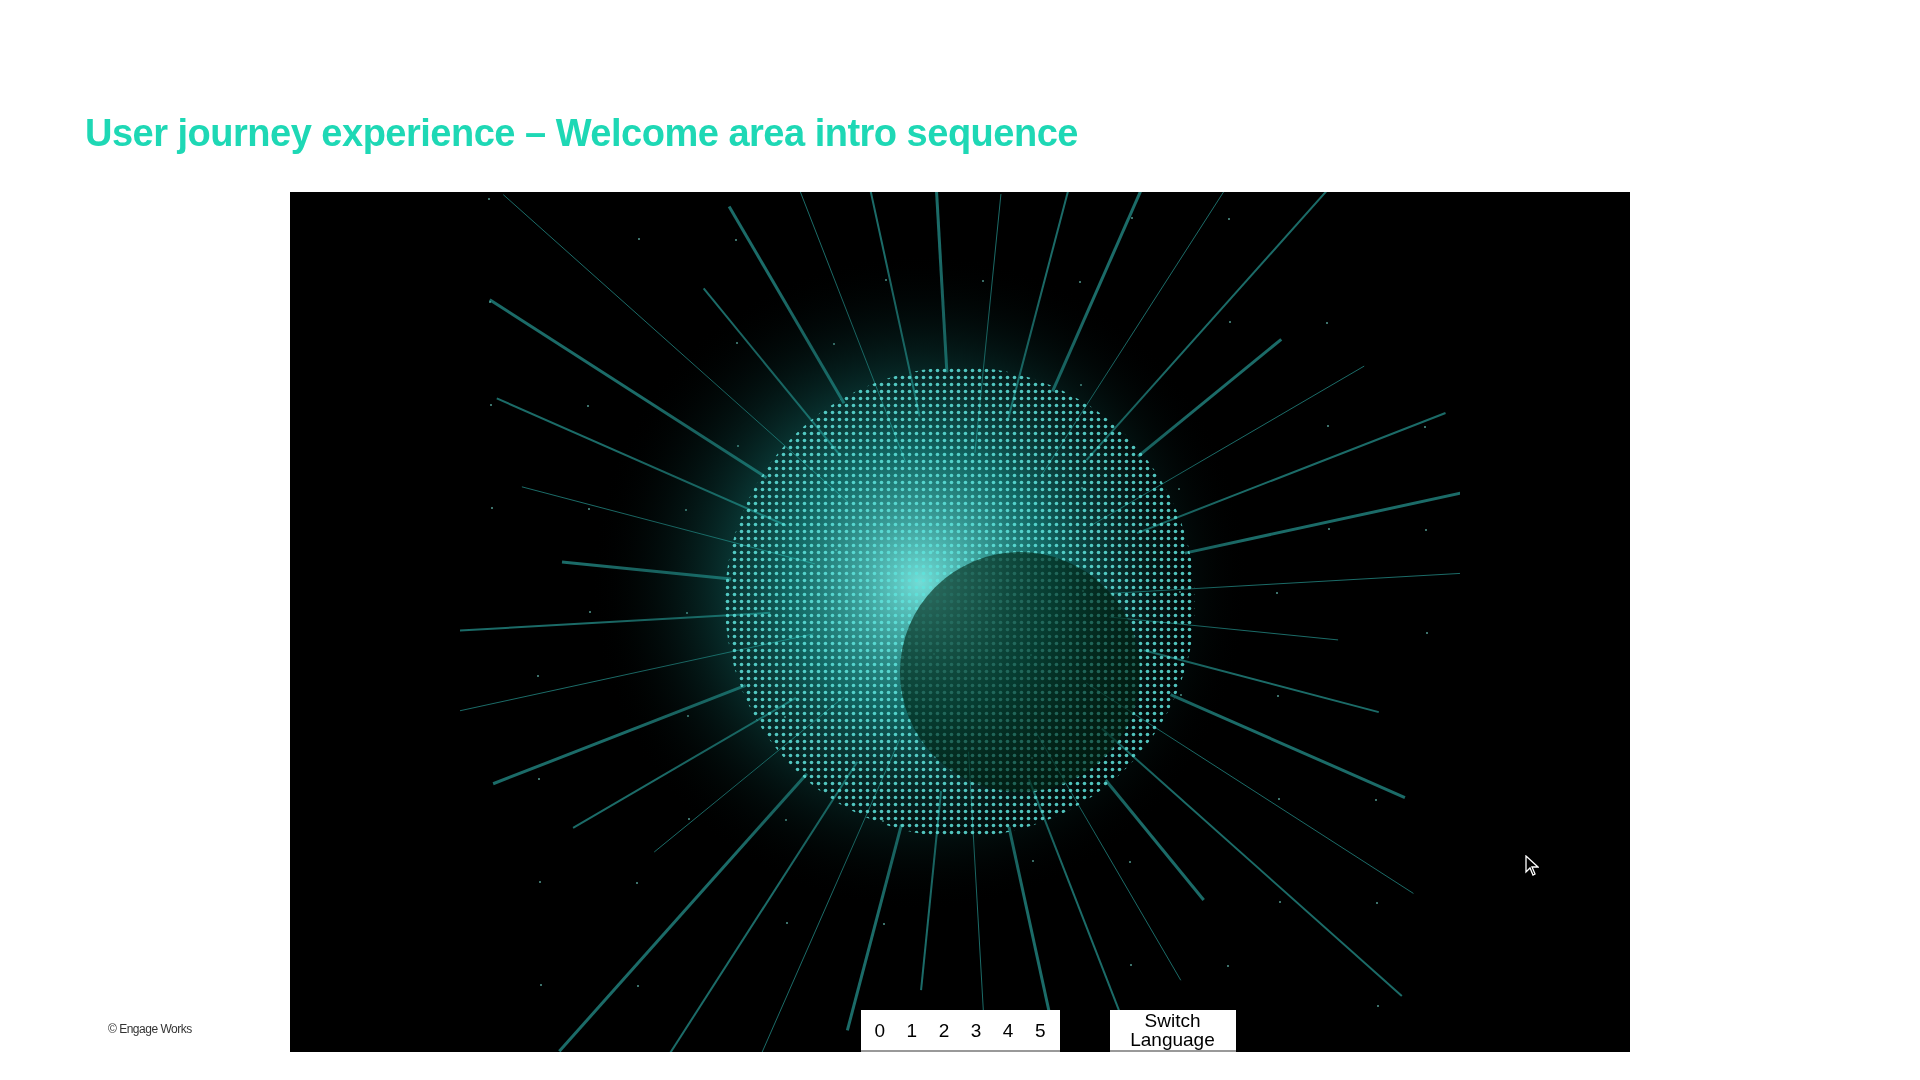 This screenshot has width=1920, height=1080. I want to click on scene-number-button: 2, so click(944, 1030).